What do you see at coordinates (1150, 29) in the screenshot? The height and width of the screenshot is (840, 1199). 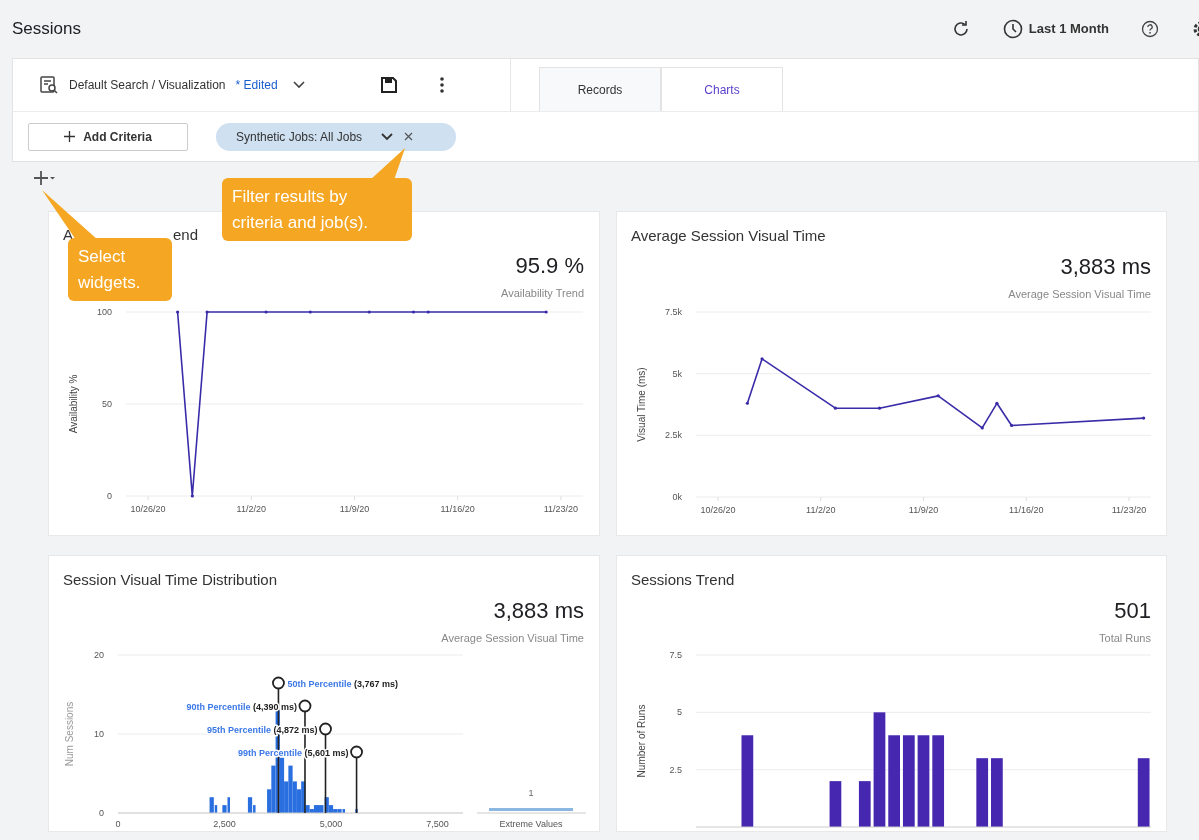 I see `help-icon` at bounding box center [1150, 29].